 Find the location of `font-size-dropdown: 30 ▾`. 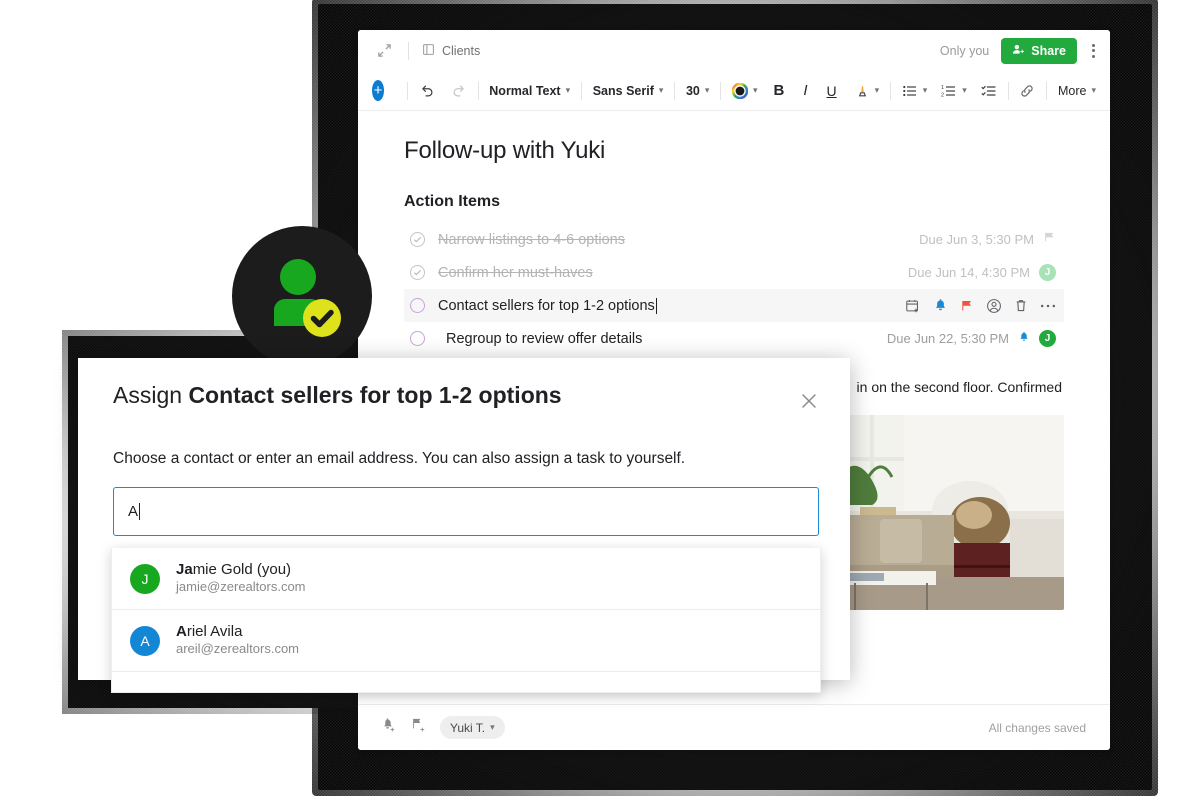

font-size-dropdown: 30 ▾ is located at coordinates (697, 91).